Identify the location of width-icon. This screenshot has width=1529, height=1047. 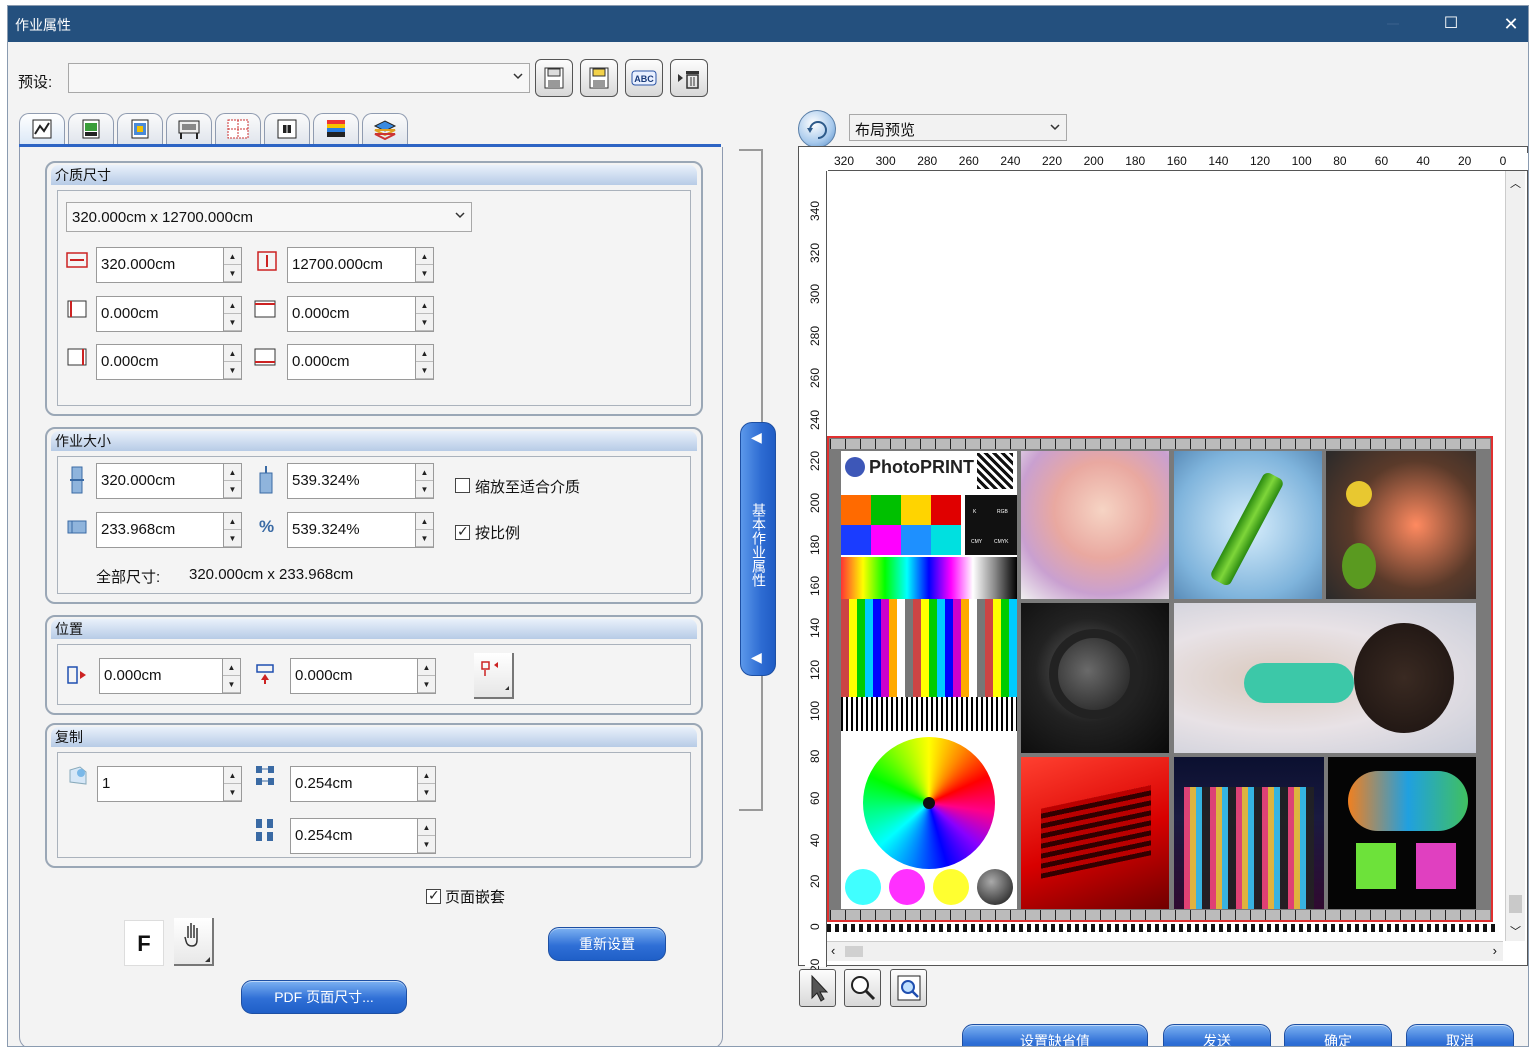
(77, 260).